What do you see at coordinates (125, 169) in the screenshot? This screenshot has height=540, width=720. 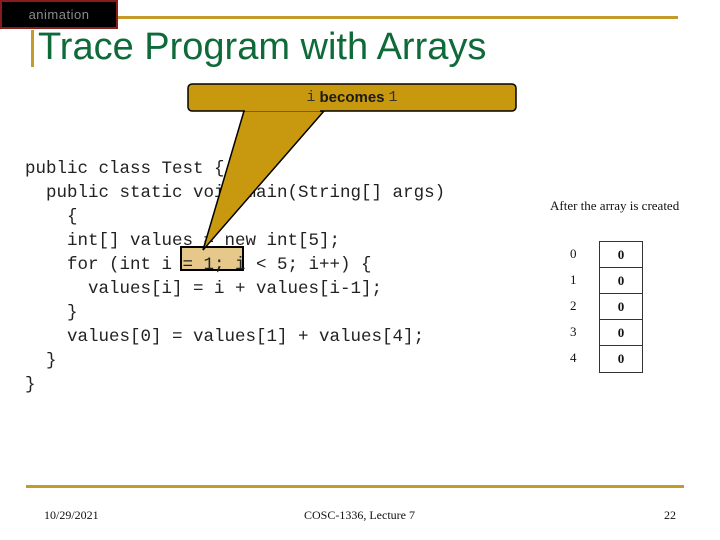 I see `code-line: public class Test {` at bounding box center [125, 169].